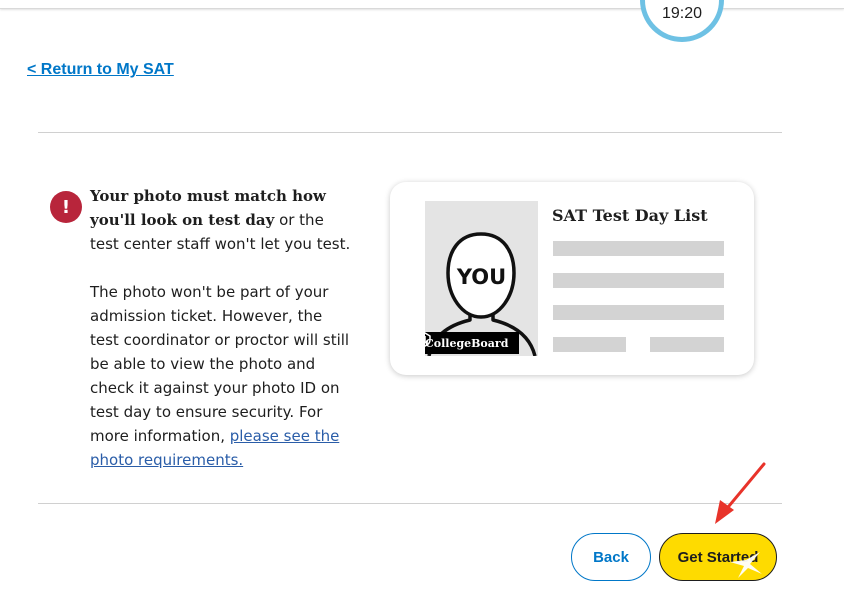  What do you see at coordinates (740, 493) in the screenshot?
I see `annotation-arrow-icon` at bounding box center [740, 493].